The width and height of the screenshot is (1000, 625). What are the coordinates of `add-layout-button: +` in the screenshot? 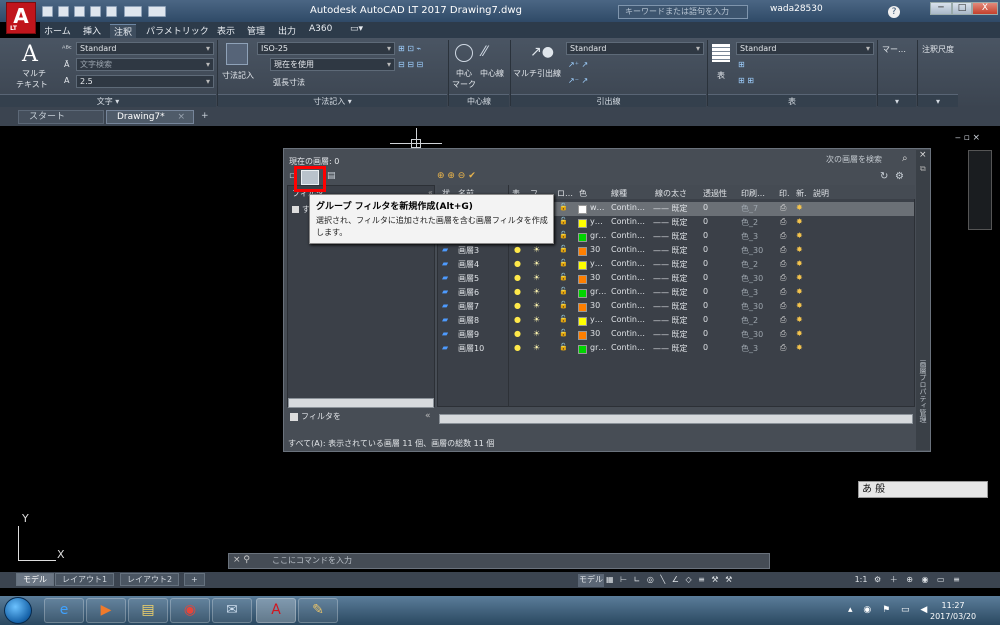 It's located at (194, 579).